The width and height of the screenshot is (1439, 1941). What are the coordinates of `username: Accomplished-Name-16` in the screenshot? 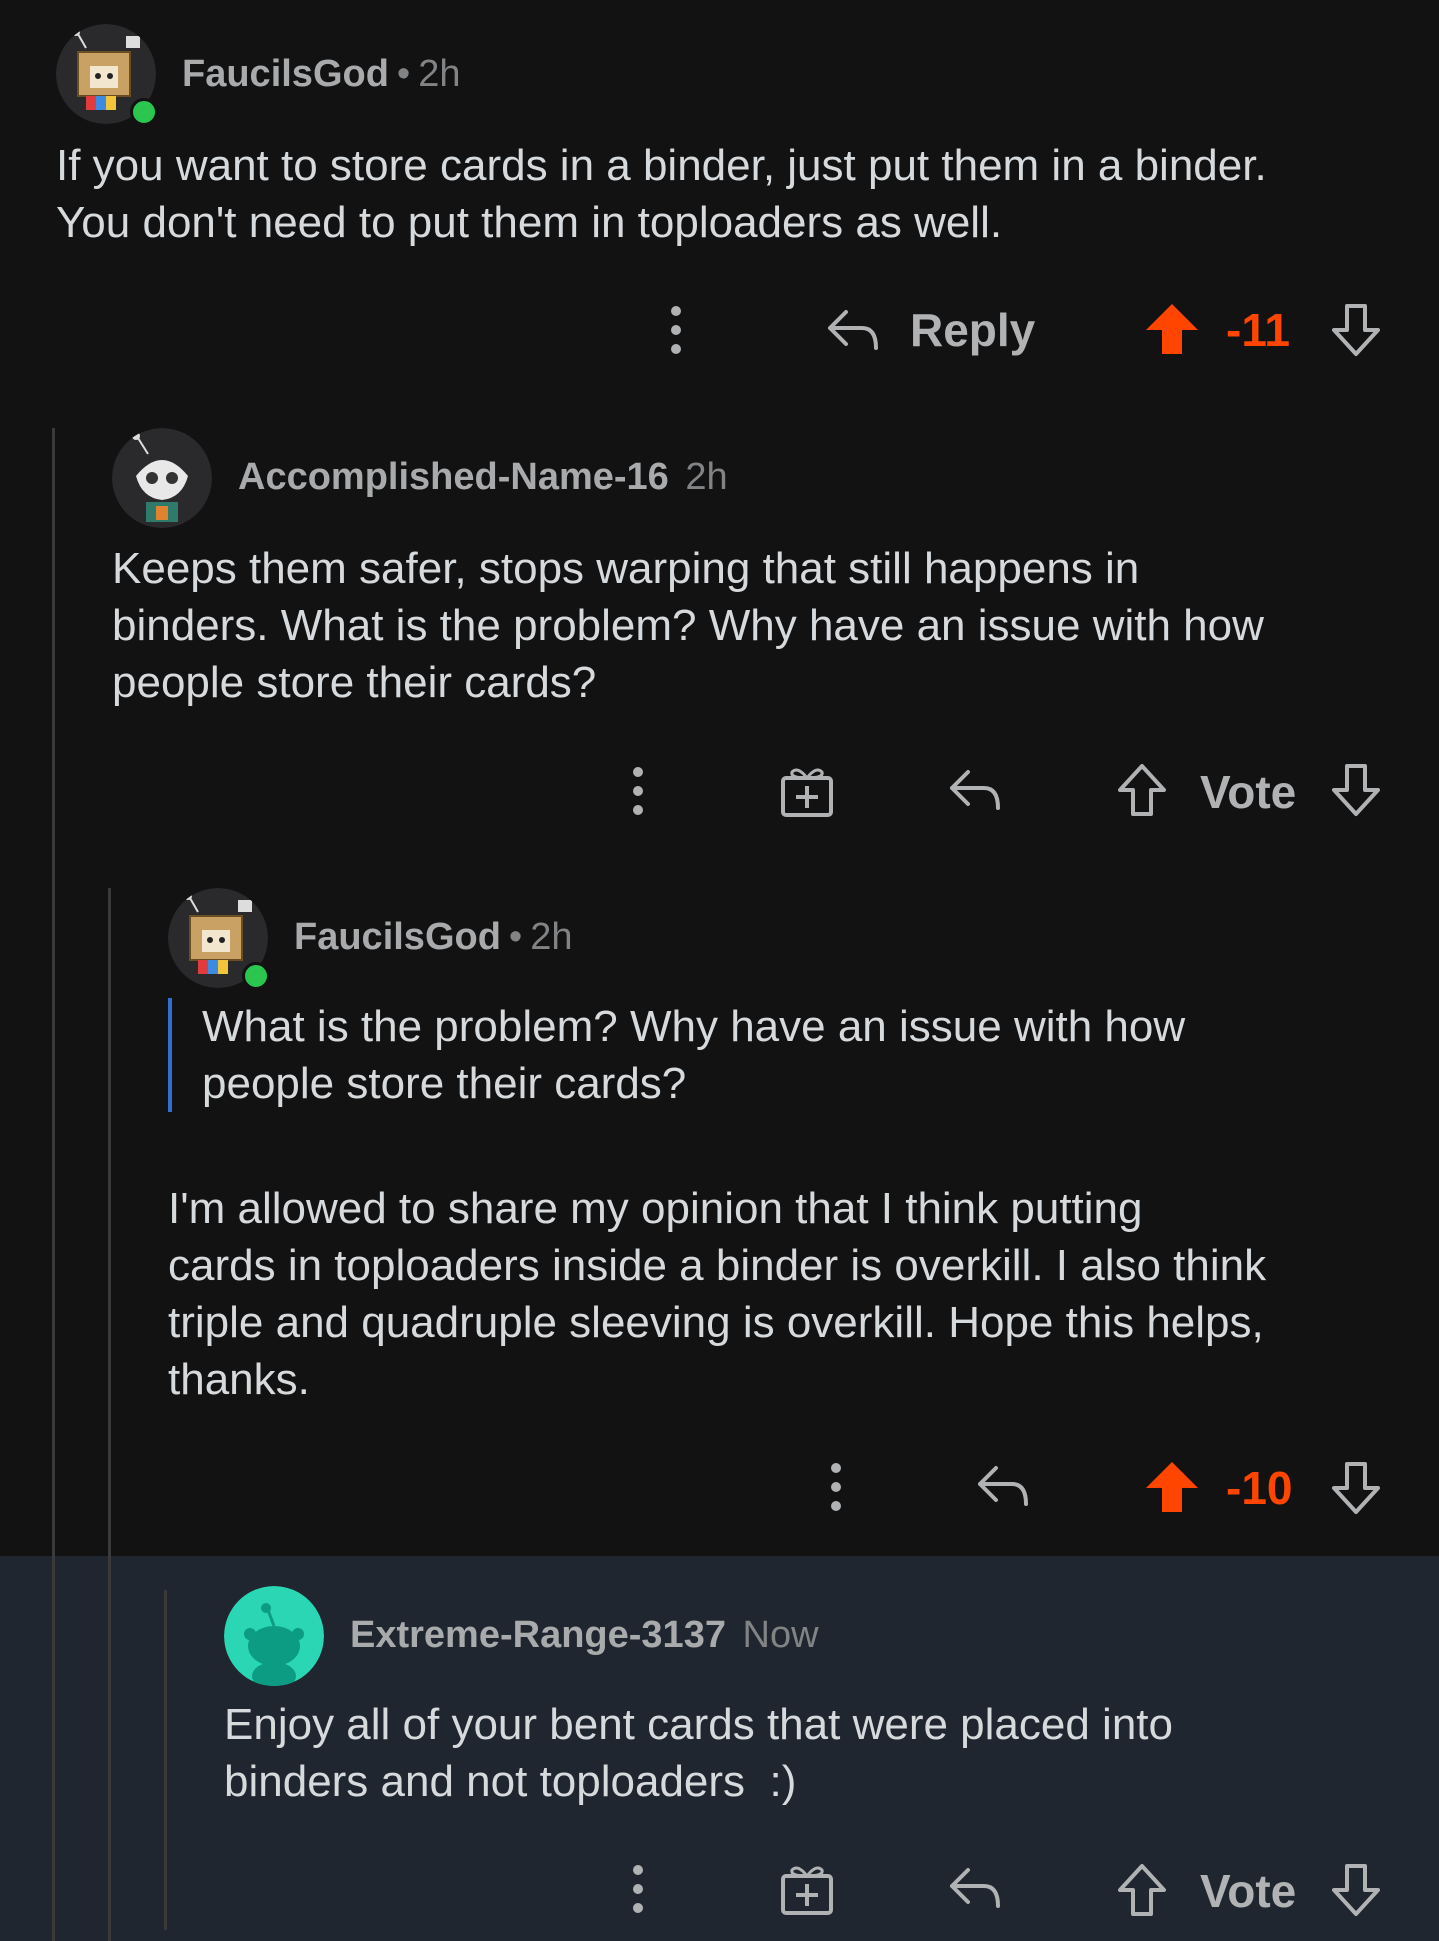 It's located at (453, 477).